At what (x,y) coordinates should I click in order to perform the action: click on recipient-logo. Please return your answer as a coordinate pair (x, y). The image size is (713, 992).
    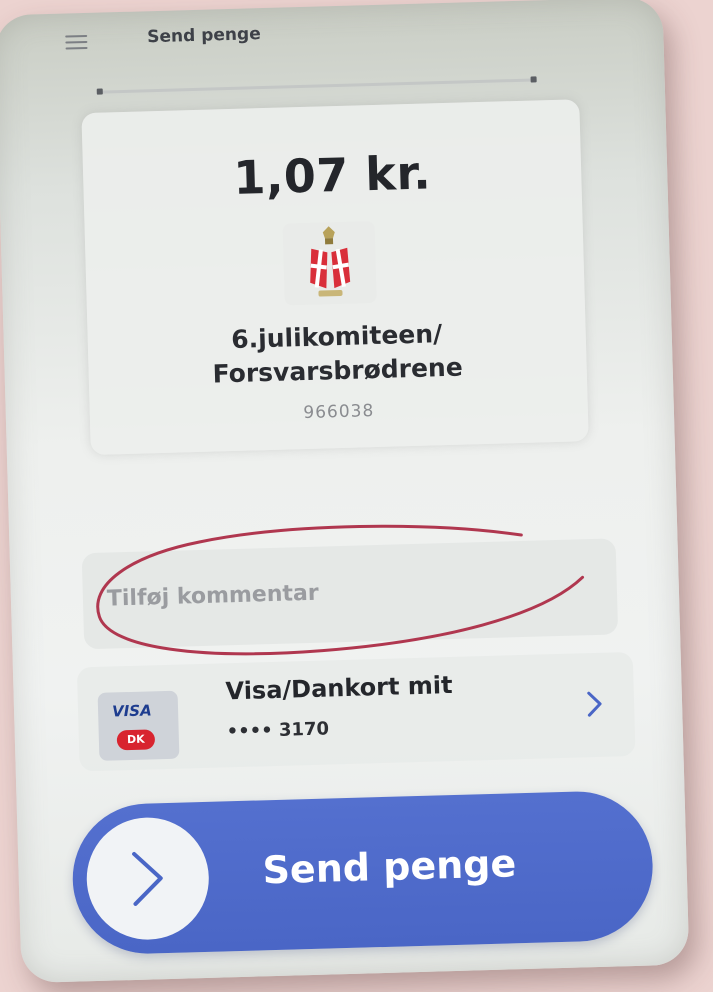
    Looking at the image, I should click on (329, 263).